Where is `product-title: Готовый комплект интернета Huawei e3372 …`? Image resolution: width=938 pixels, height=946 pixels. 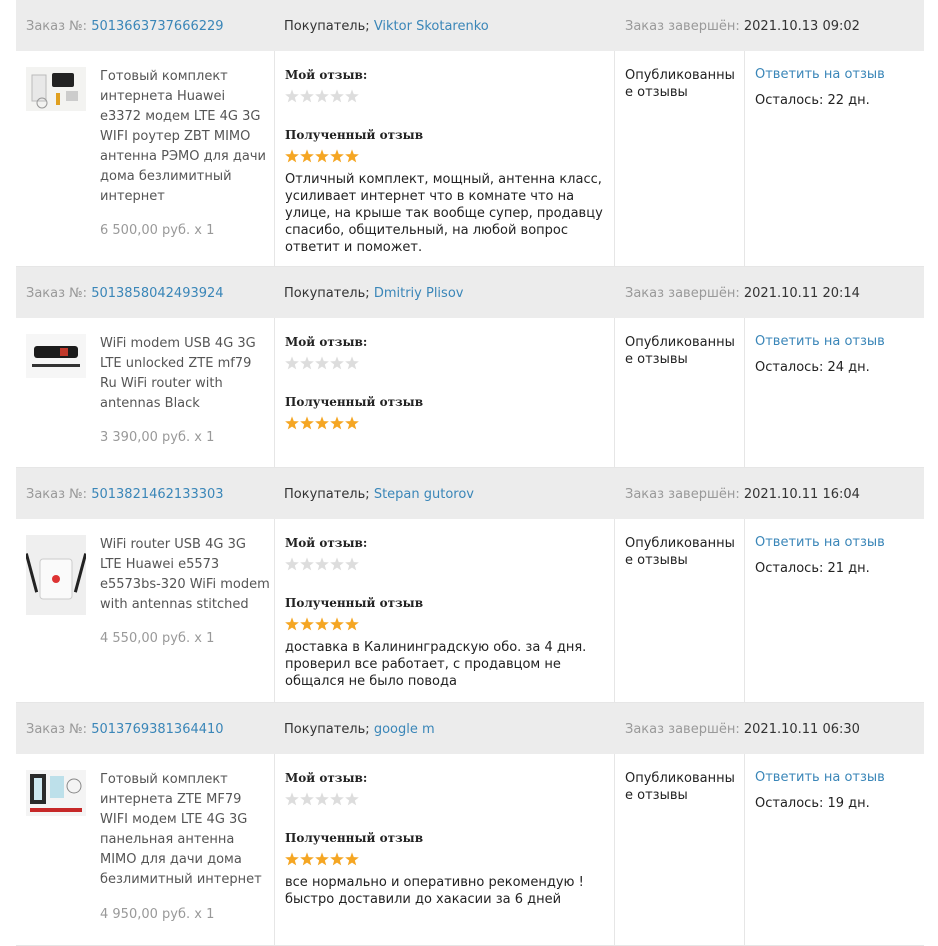 product-title: Готовый комплект интернета Huawei e3372 … is located at coordinates (185, 137).